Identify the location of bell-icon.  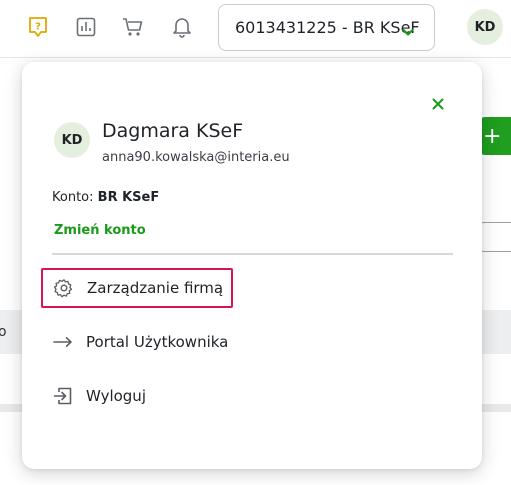
(182, 27).